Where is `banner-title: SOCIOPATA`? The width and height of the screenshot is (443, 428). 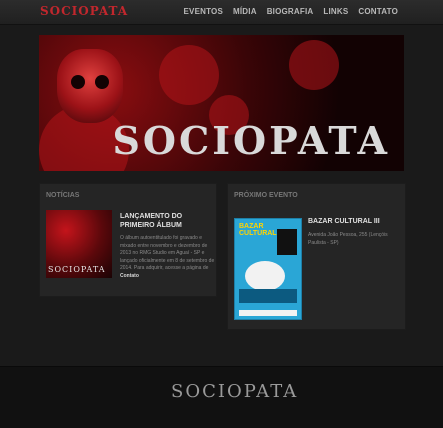 banner-title: SOCIOPATA is located at coordinates (251, 140).